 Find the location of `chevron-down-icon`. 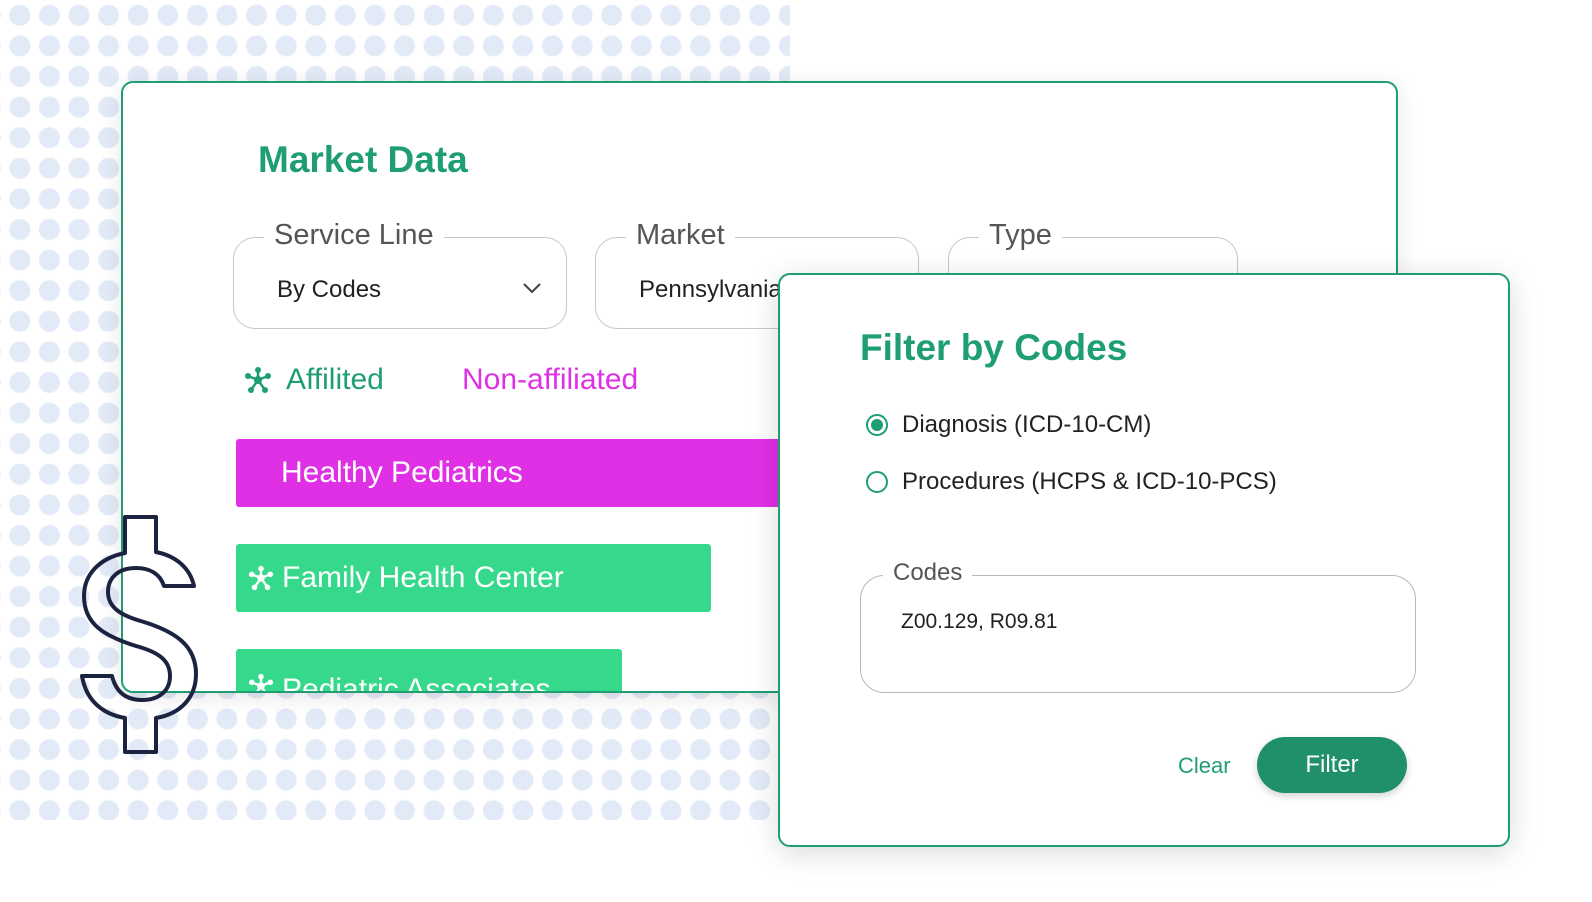

chevron-down-icon is located at coordinates (532, 288).